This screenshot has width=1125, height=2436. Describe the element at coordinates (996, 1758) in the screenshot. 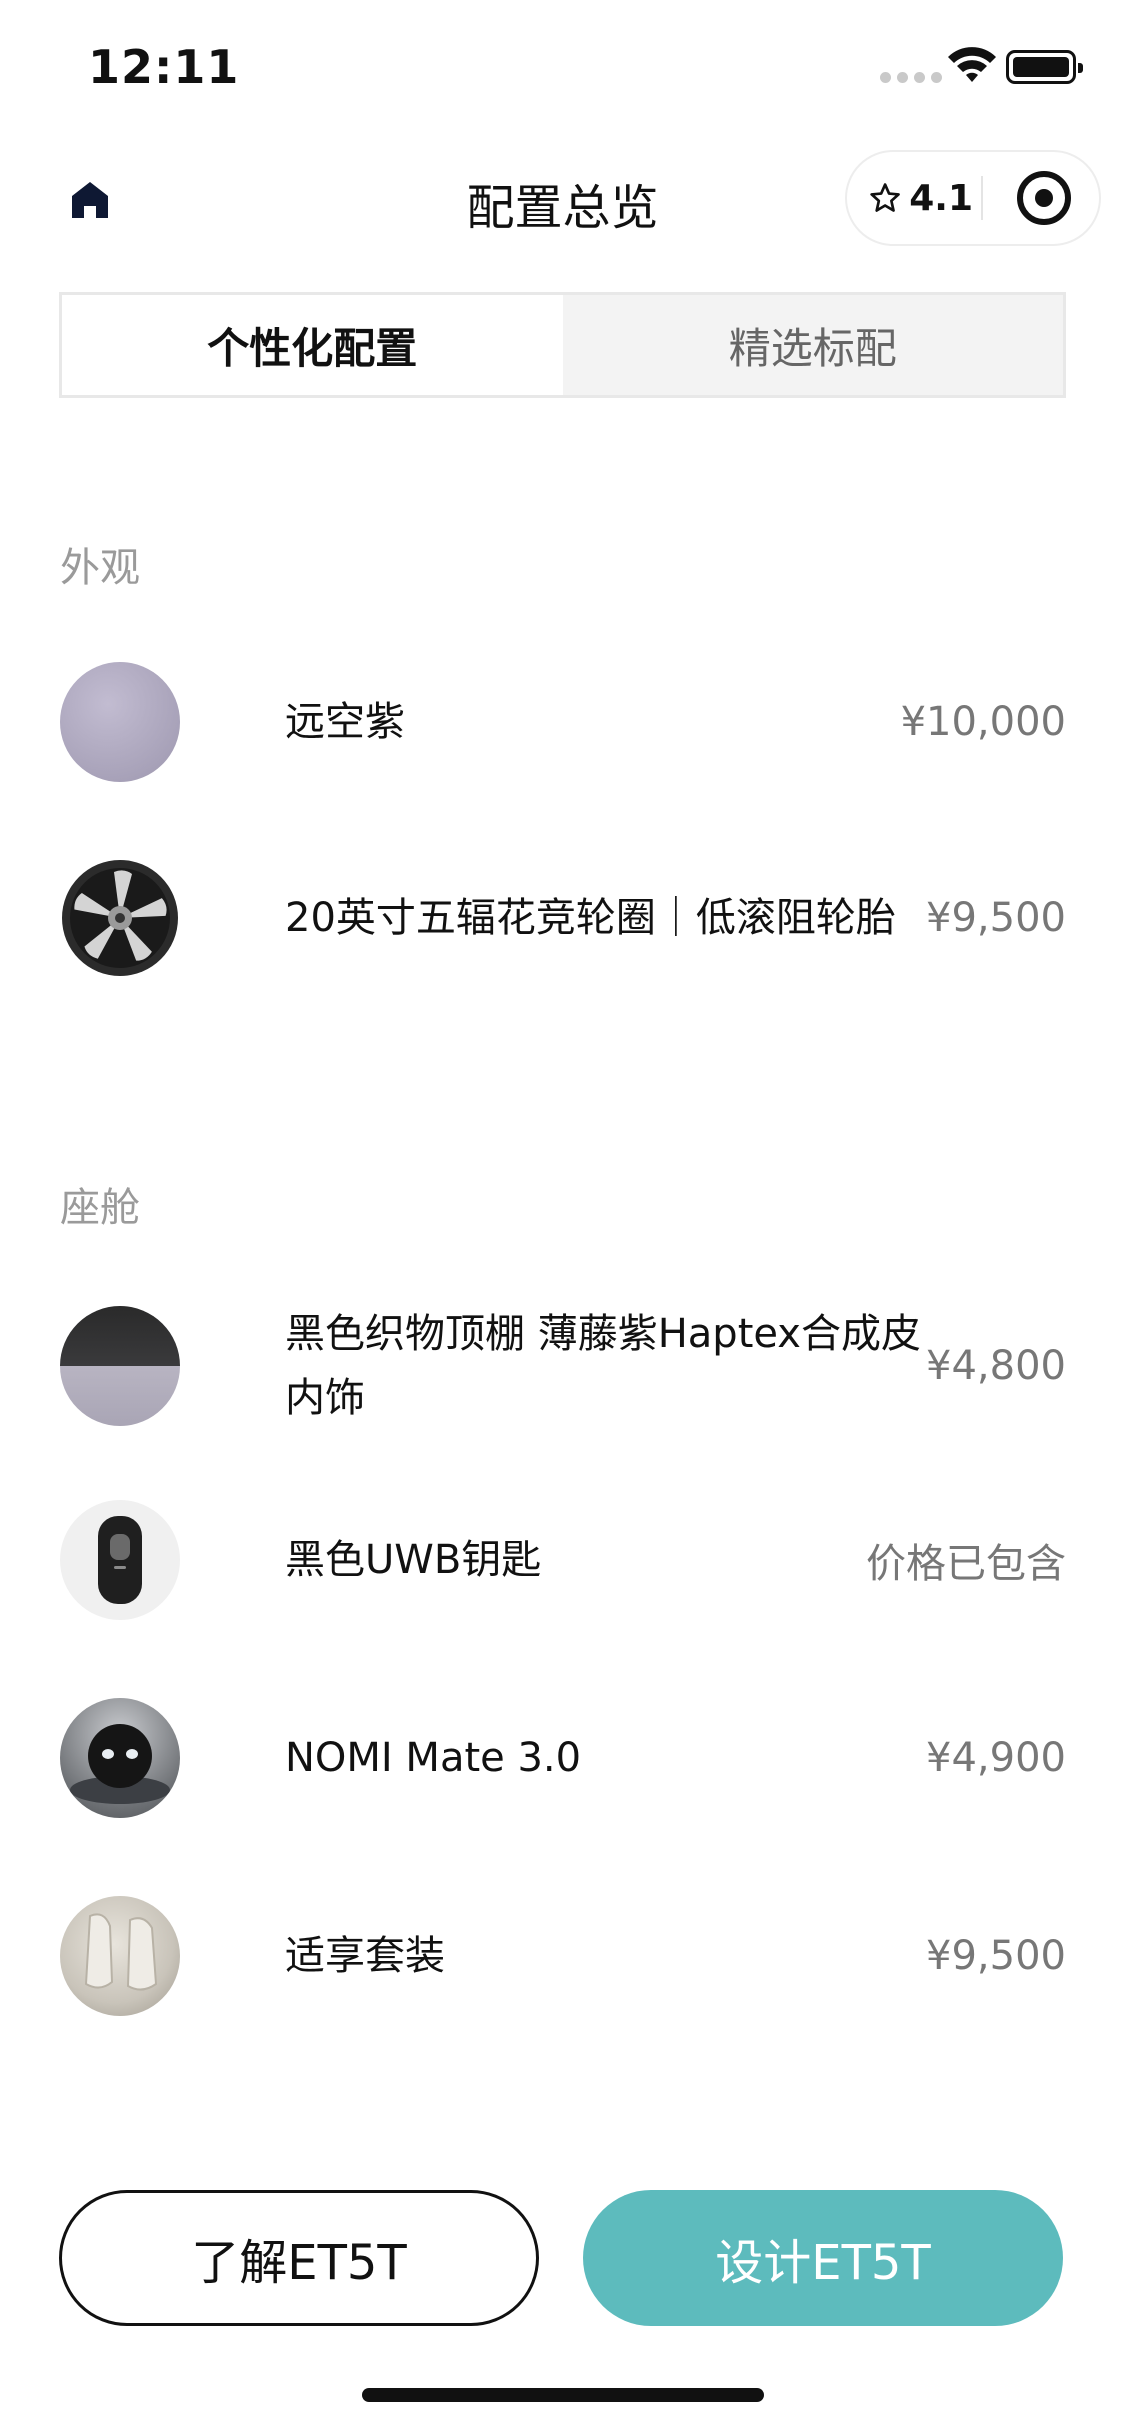

I see `item-price: ¥4,900` at that location.